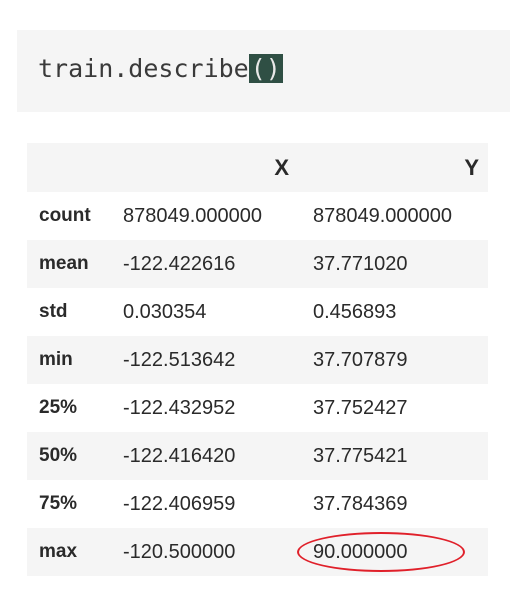 Image resolution: width=510 pixels, height=602 pixels. Describe the element at coordinates (360, 455) in the screenshot. I see `cell-y: 37.775421` at that location.